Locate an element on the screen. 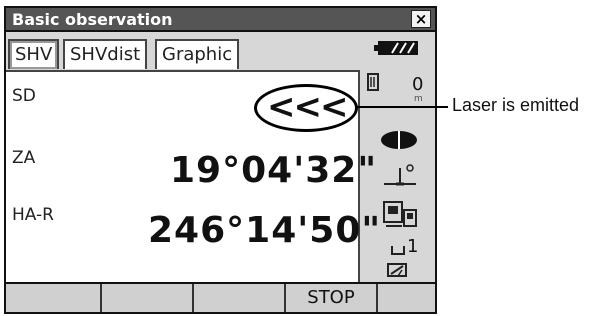 This screenshot has height=316, width=610. har-value: 246°14'50" is located at coordinates (265, 230).